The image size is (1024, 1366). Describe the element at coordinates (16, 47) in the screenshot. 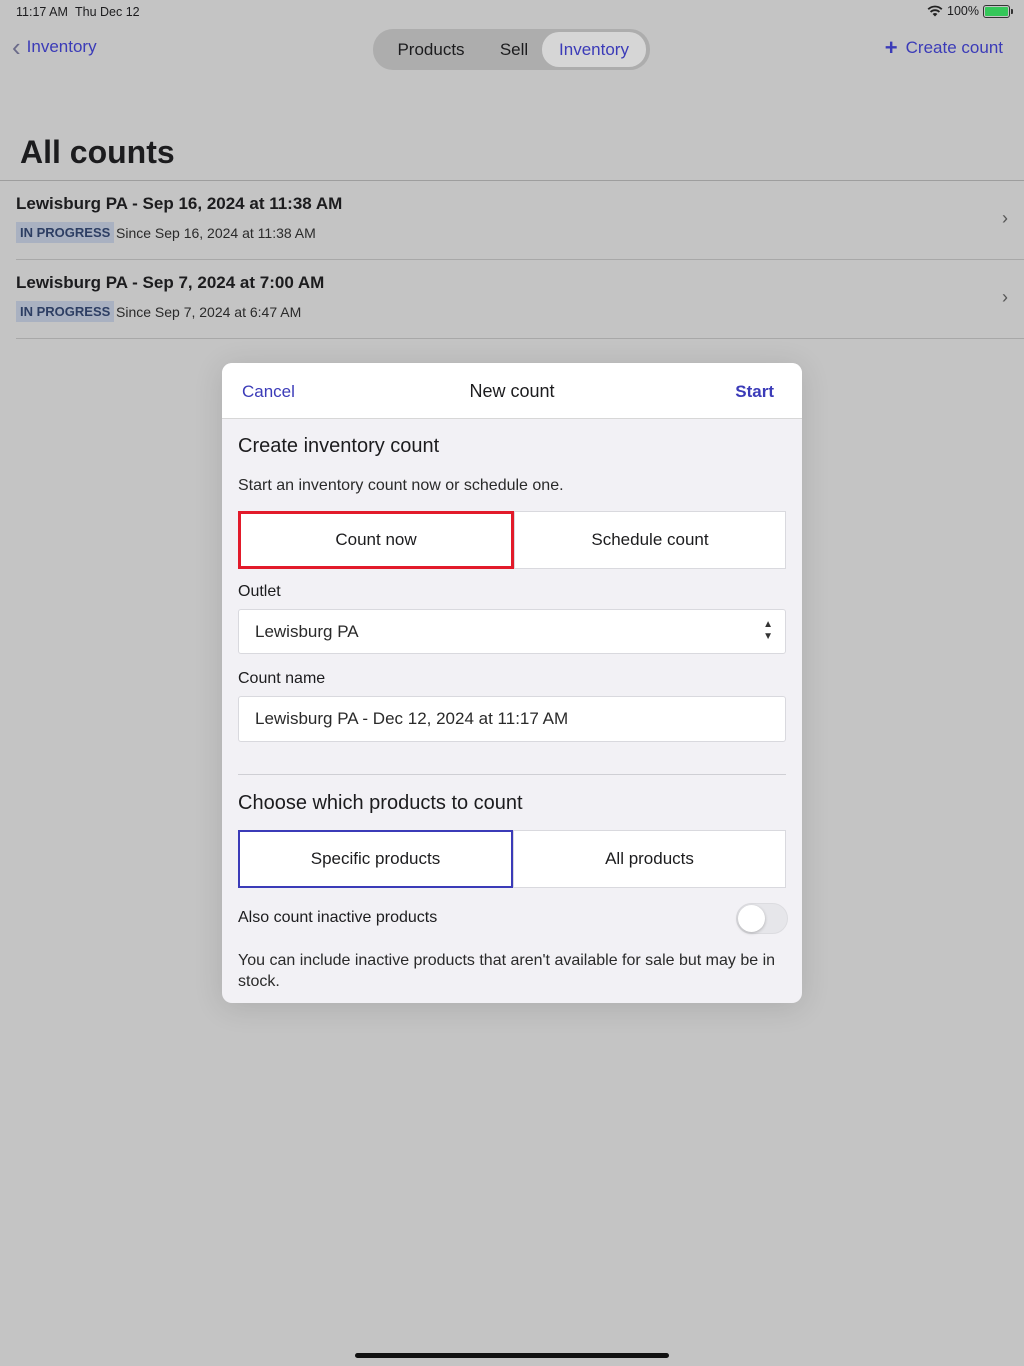

I see `chevron-left-icon: ‹` at that location.